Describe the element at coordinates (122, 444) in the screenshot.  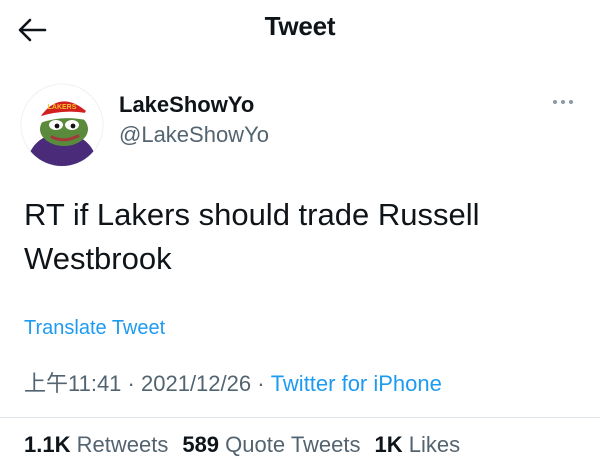
I see `retweets-label: Retweets` at that location.